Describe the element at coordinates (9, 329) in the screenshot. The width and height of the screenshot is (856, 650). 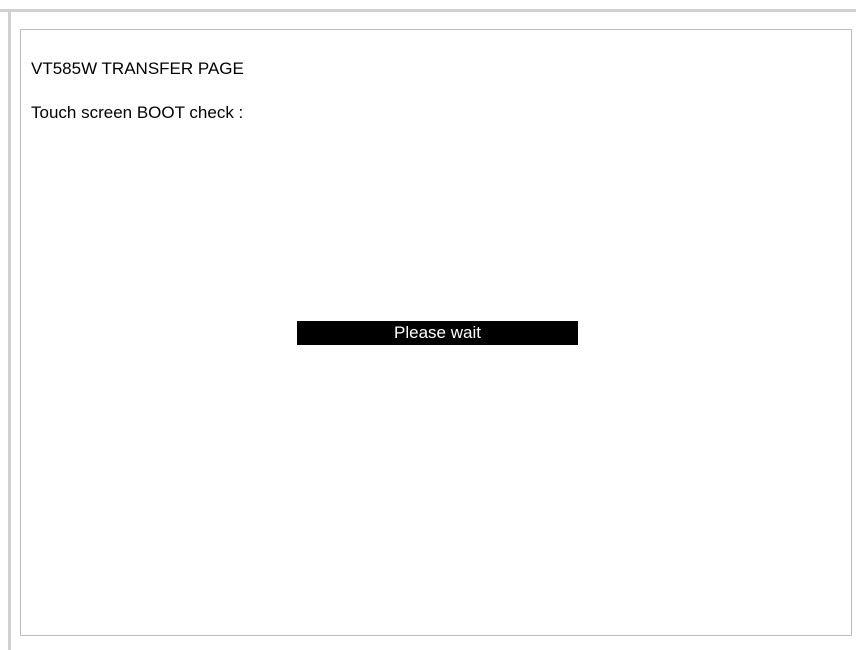
I see `outer-frame-left` at that location.